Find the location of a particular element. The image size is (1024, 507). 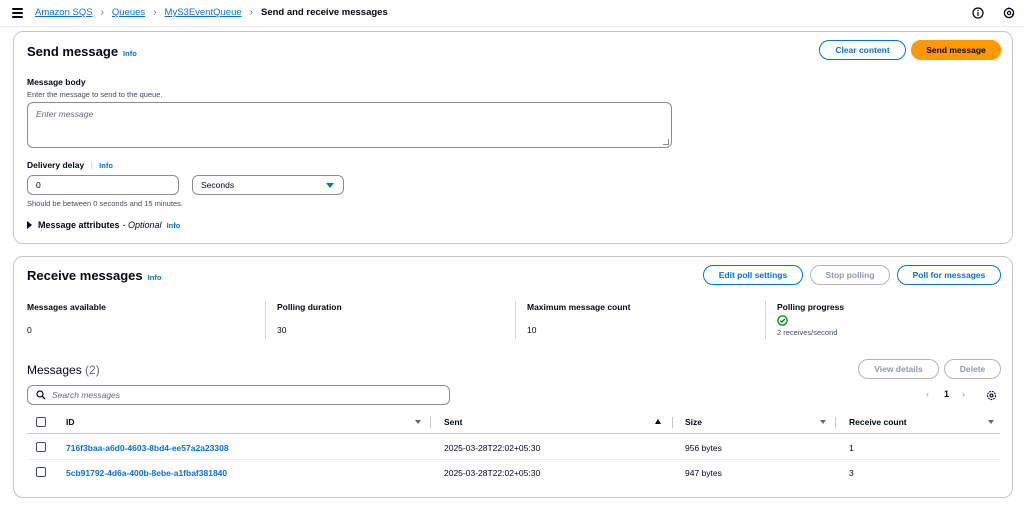

stop-polling-button: Stop polling is located at coordinates (850, 275).